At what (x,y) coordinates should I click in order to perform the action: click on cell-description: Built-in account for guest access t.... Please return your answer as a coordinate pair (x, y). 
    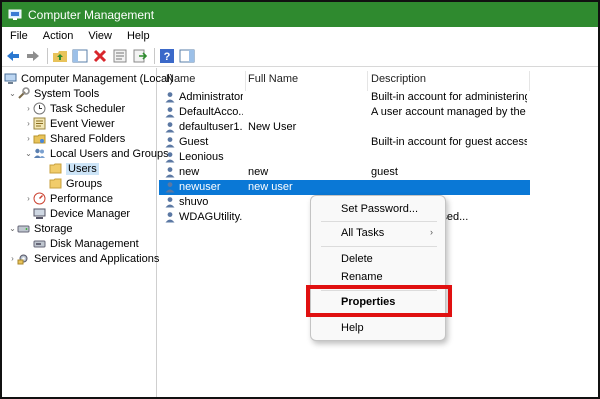
    Looking at the image, I should click on (449, 142).